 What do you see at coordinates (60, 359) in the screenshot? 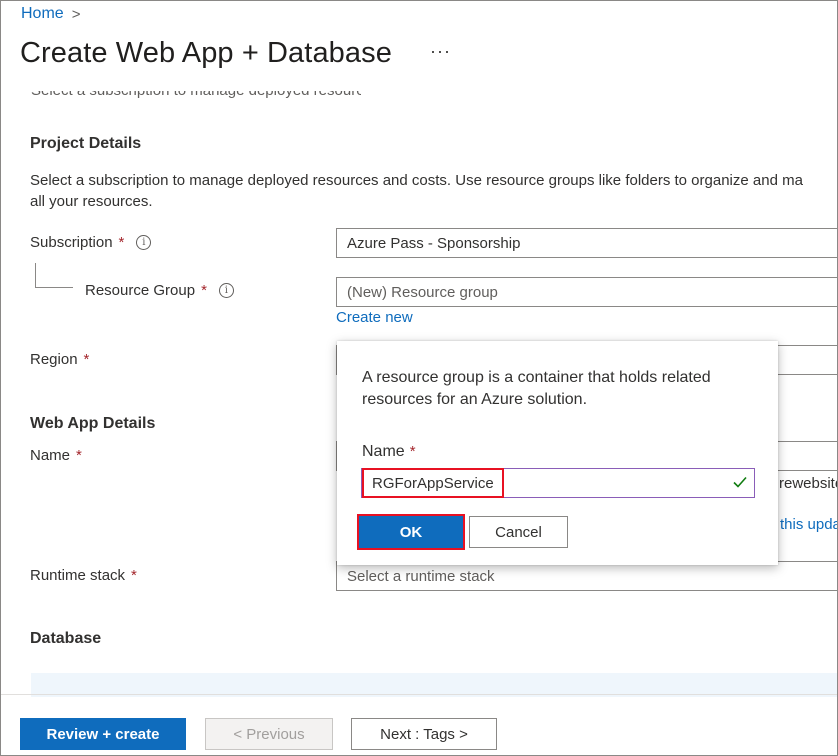
I see `region-label: Region *` at bounding box center [60, 359].